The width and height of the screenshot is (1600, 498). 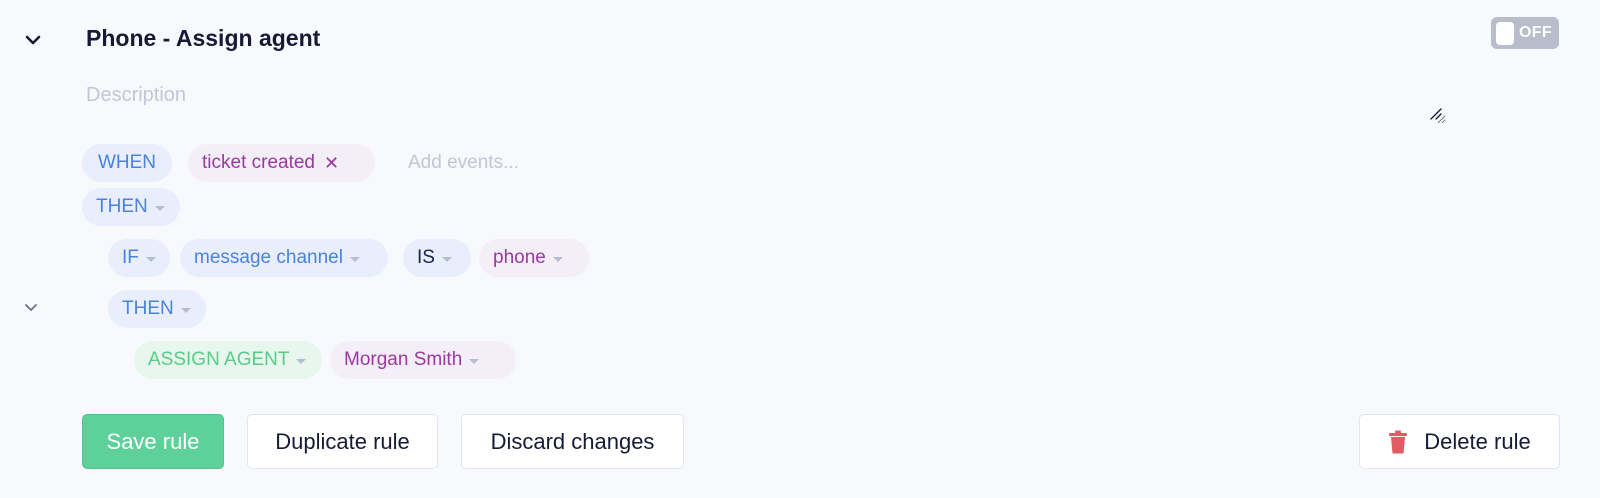 What do you see at coordinates (203, 38) in the screenshot?
I see `rule-title: Phone - Assign agent` at bounding box center [203, 38].